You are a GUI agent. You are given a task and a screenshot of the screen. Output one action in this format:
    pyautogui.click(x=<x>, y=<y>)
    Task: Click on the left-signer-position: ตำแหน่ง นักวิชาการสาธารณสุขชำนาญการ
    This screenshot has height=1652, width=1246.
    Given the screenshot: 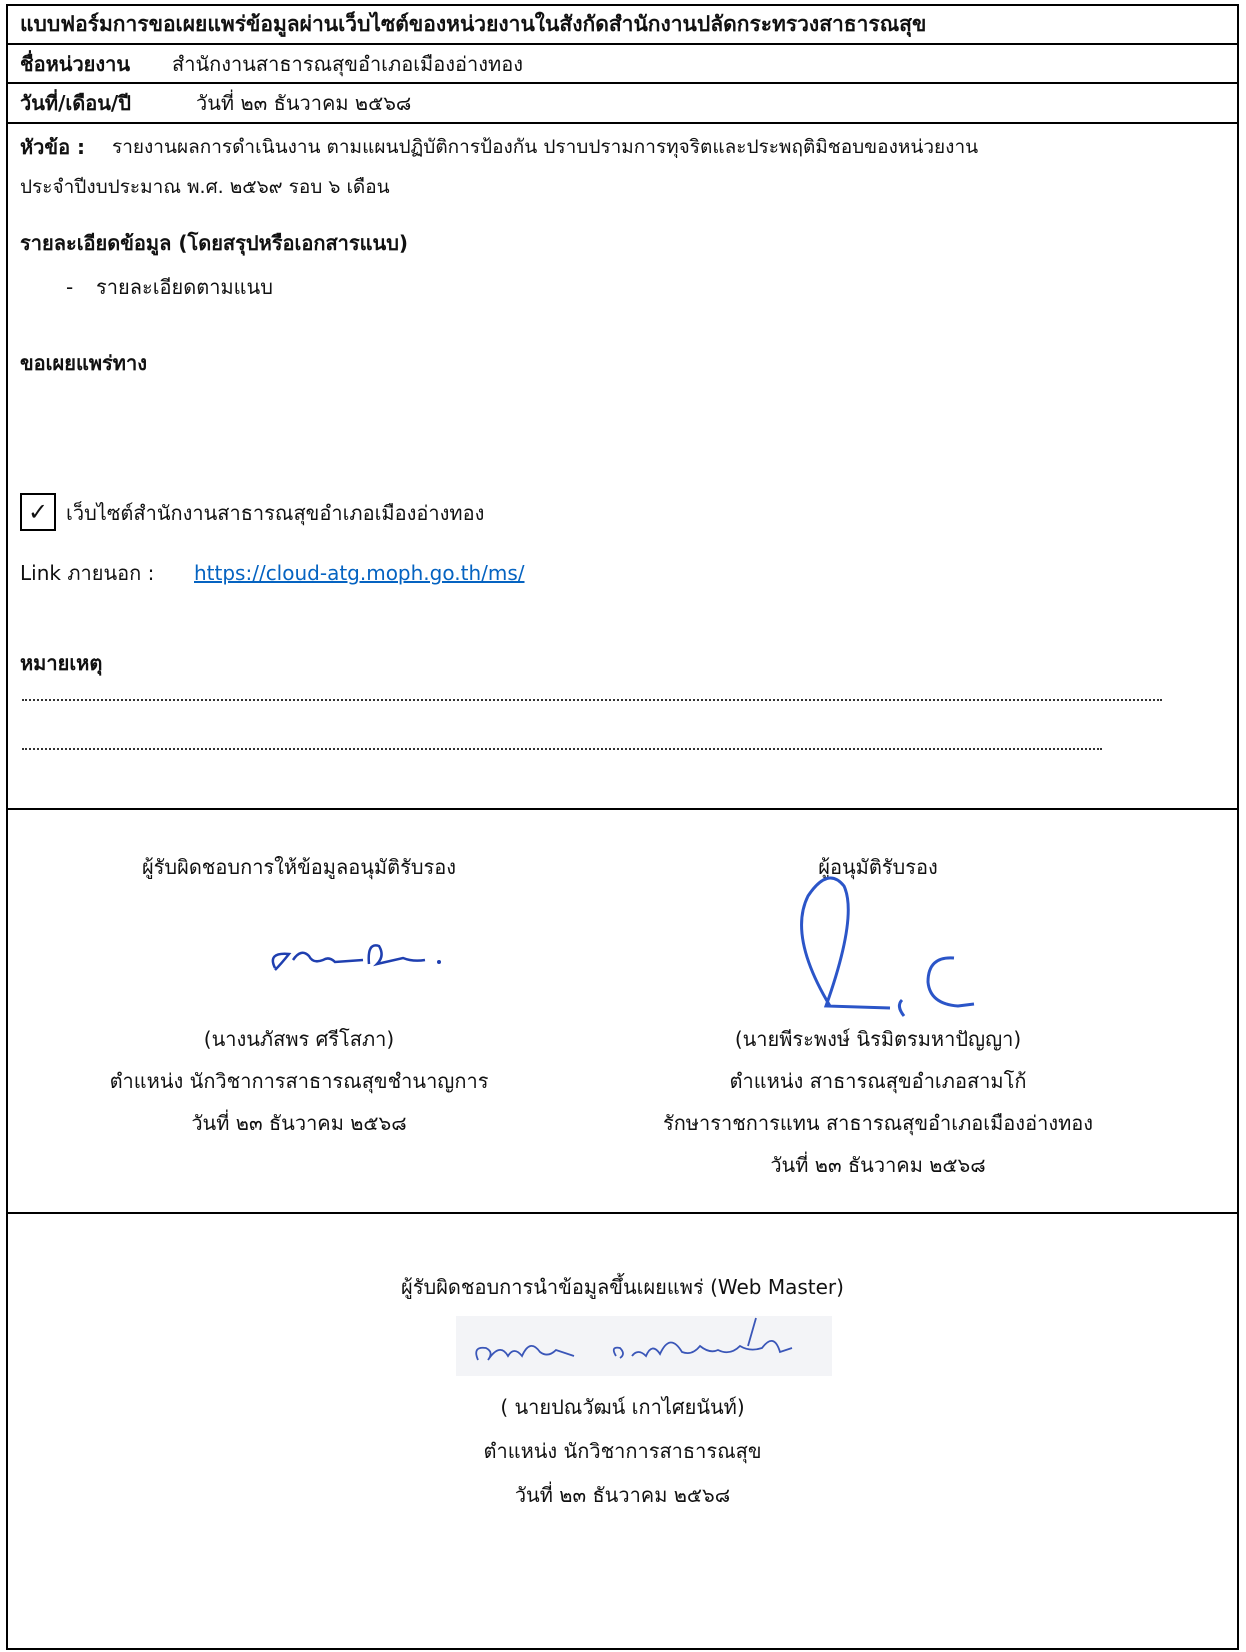 What is the action you would take?
    pyautogui.click(x=299, y=1081)
    